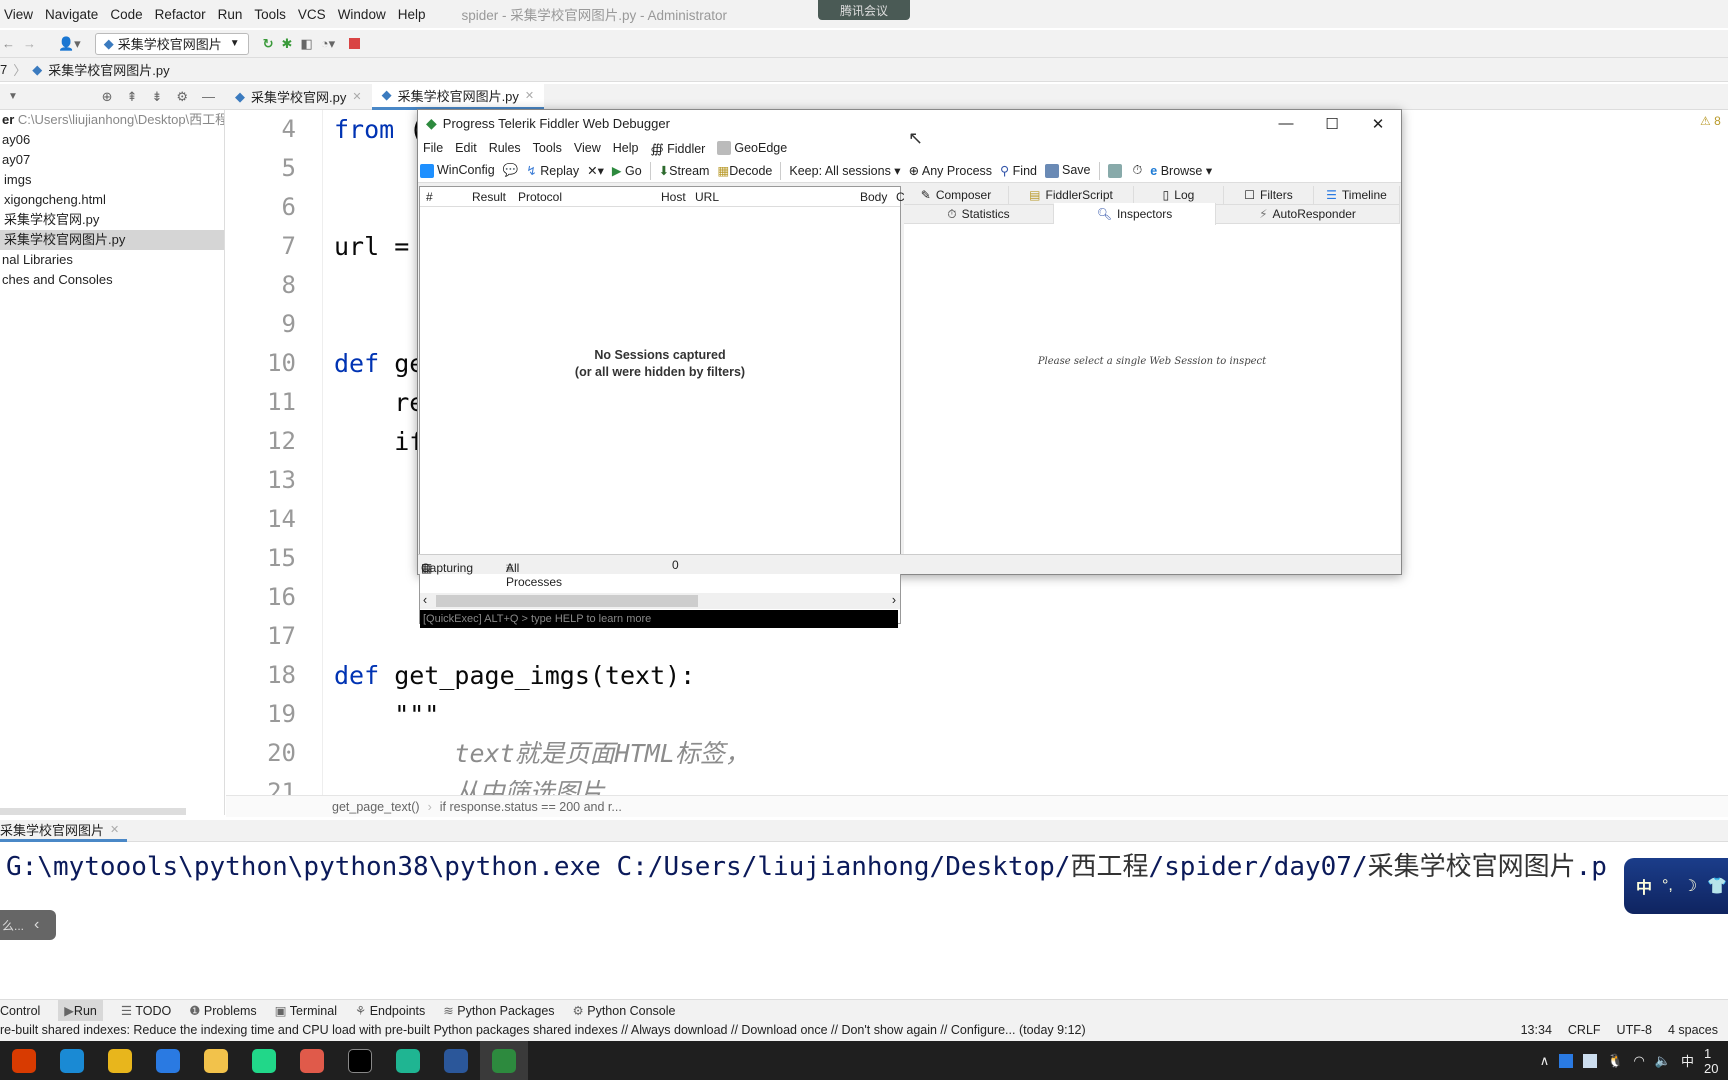 Image resolution: width=1728 pixels, height=1080 pixels. I want to click on debug-icon: ✱, so click(287, 44).